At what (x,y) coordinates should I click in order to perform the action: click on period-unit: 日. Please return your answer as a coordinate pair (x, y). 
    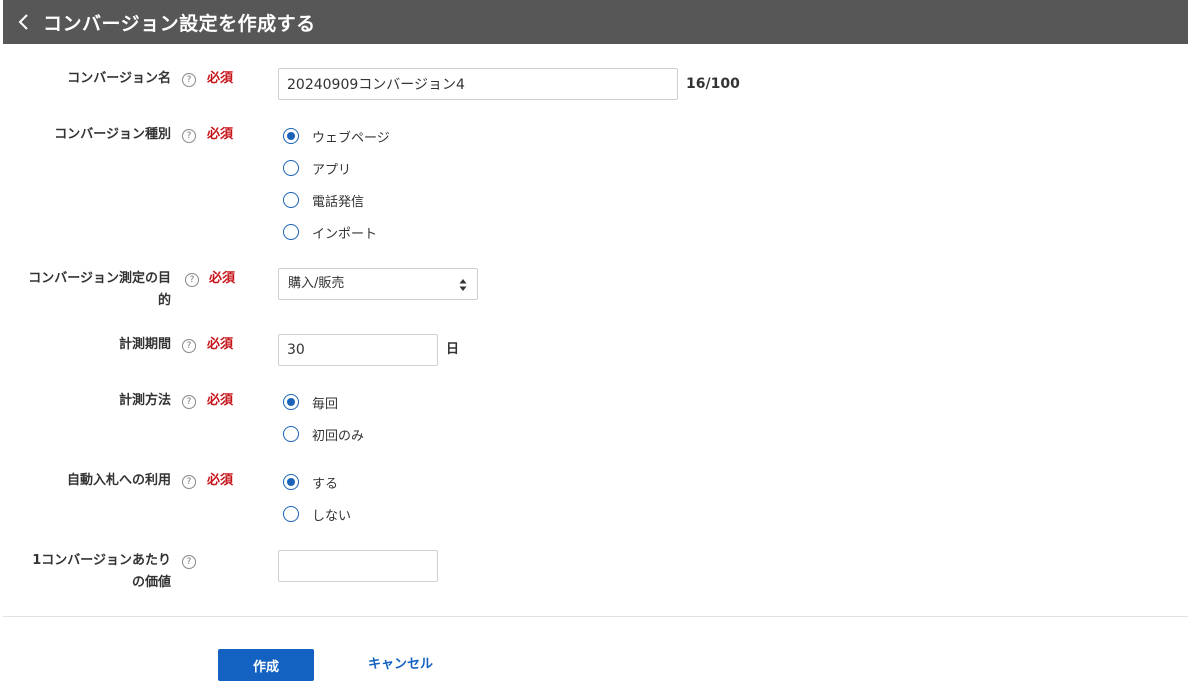
    Looking at the image, I should click on (453, 349).